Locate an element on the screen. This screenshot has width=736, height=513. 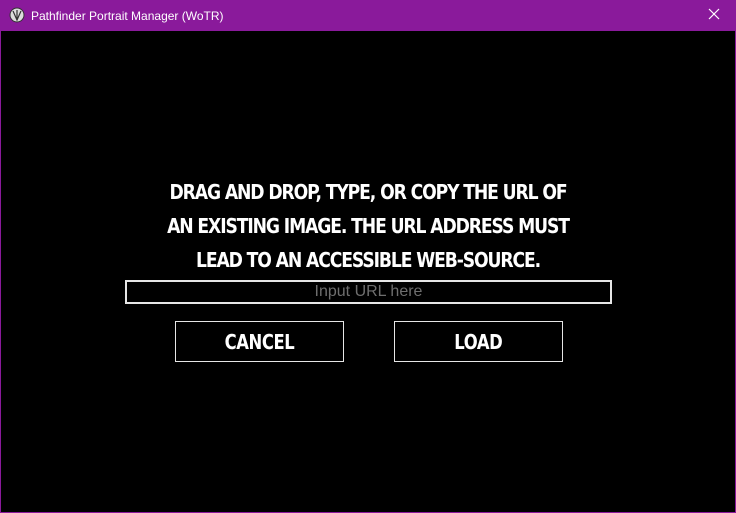
title-bar: Pathfinder Portrait Manager (WoTR) is located at coordinates (368, 15).